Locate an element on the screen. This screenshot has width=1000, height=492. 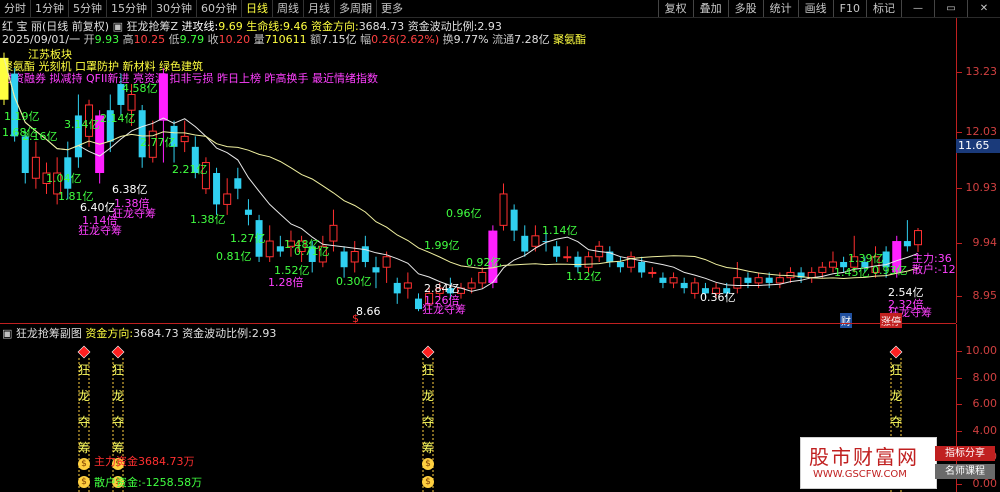
price-tick-label: 12.03 is located at coordinates (981, 131).